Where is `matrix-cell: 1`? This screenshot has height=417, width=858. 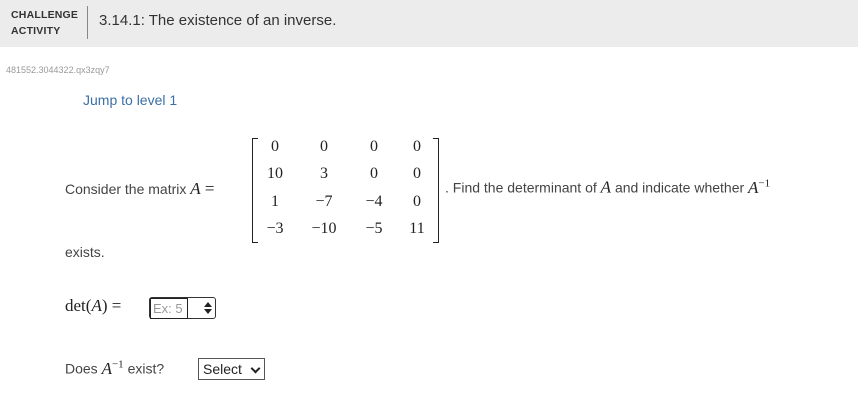 matrix-cell: 1 is located at coordinates (275, 201).